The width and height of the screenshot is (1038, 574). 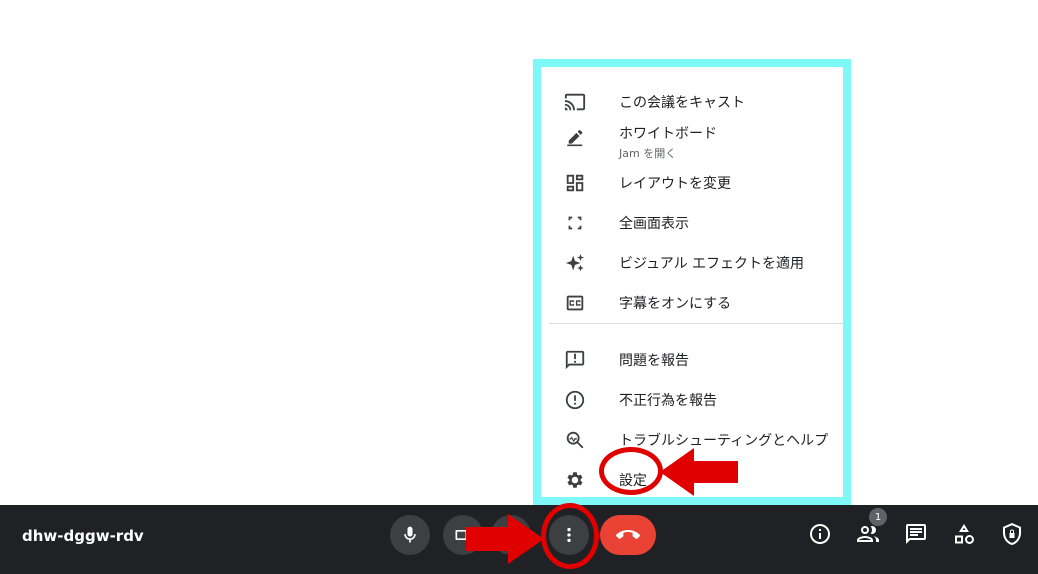 I want to click on more-options-highlight-circle, so click(x=570, y=536).